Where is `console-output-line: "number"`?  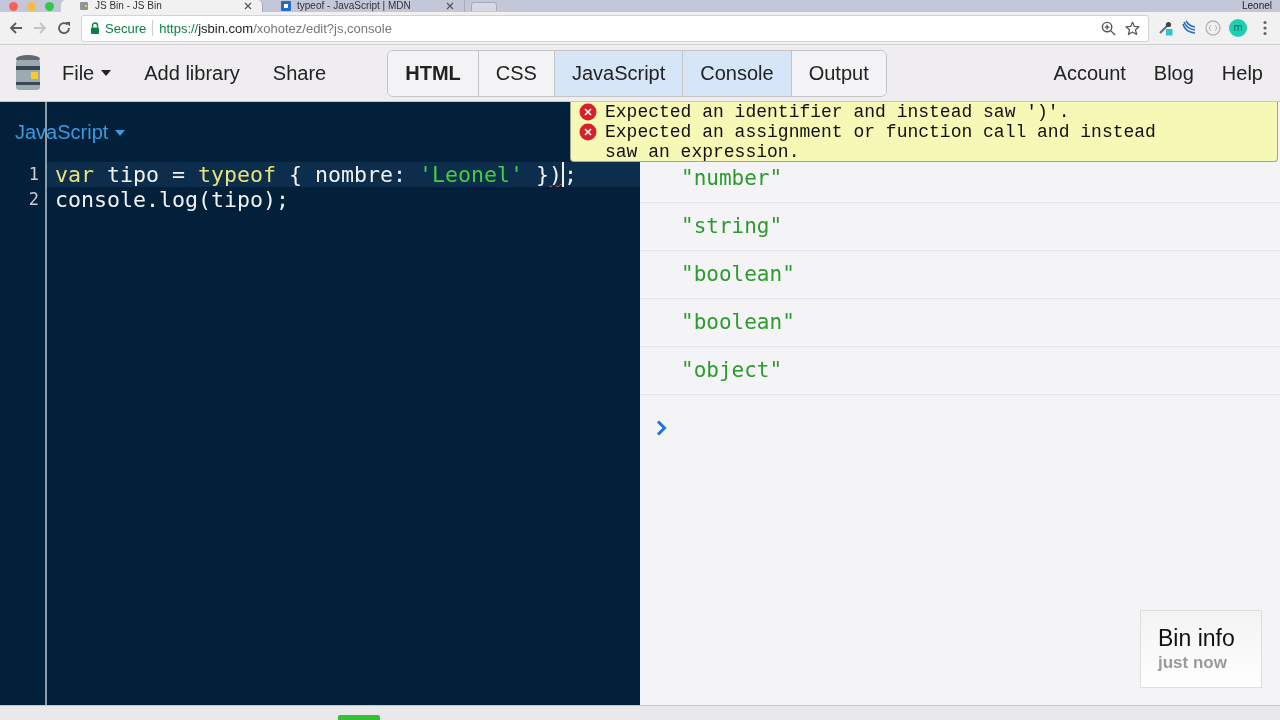 console-output-line: "number" is located at coordinates (732, 178).